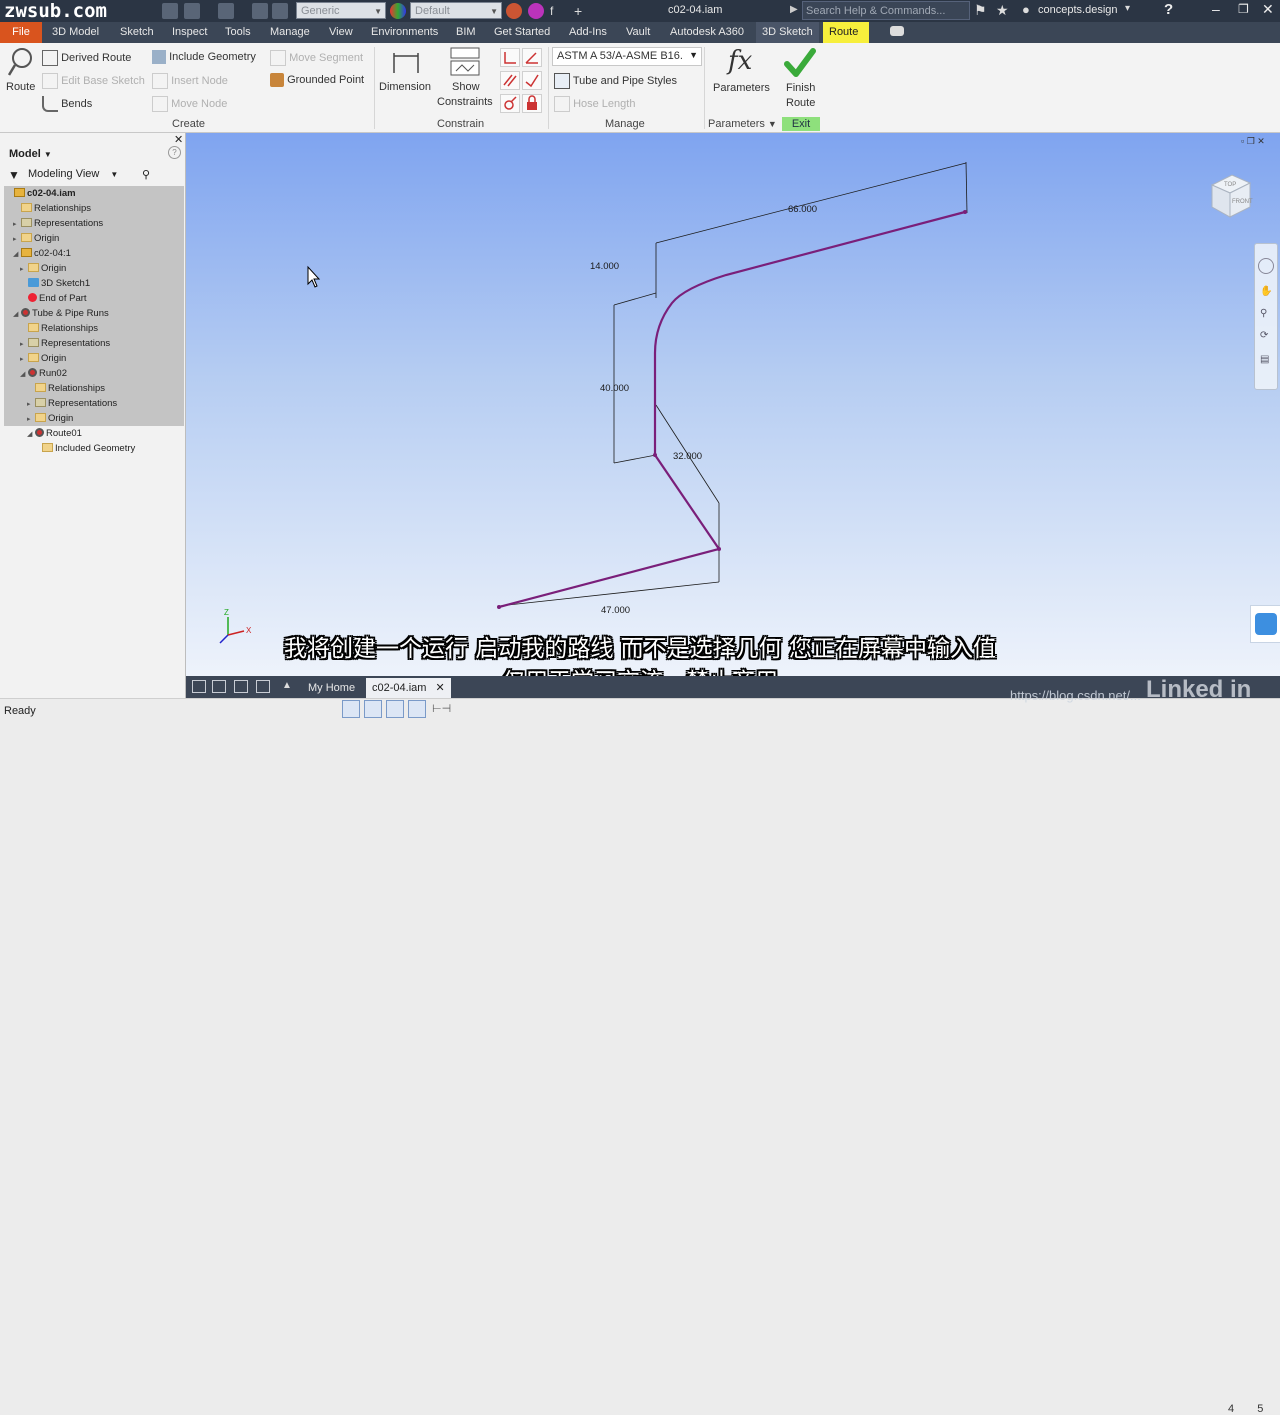  What do you see at coordinates (740, 61) in the screenshot?
I see `parameters-icon: fx` at bounding box center [740, 61].